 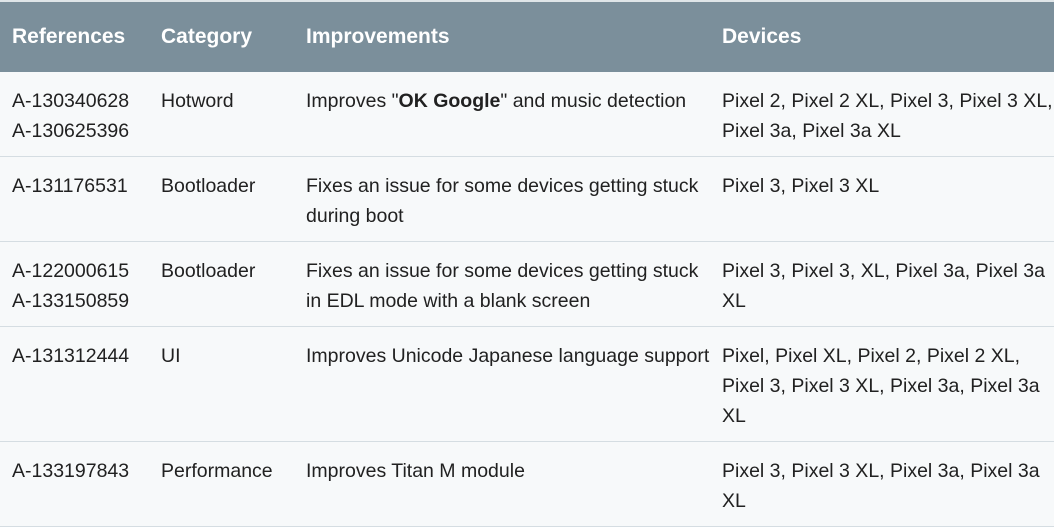 I want to click on improvement-text: " and music detection, so click(x=593, y=101).